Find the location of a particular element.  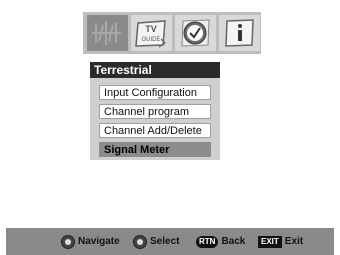

tab-info is located at coordinates (239, 33).